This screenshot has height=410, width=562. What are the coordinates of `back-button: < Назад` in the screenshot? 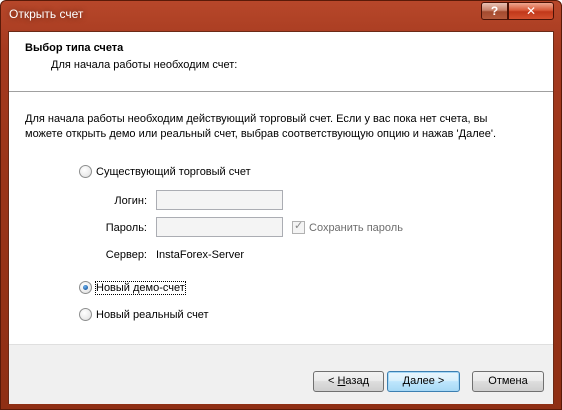 It's located at (348, 381).